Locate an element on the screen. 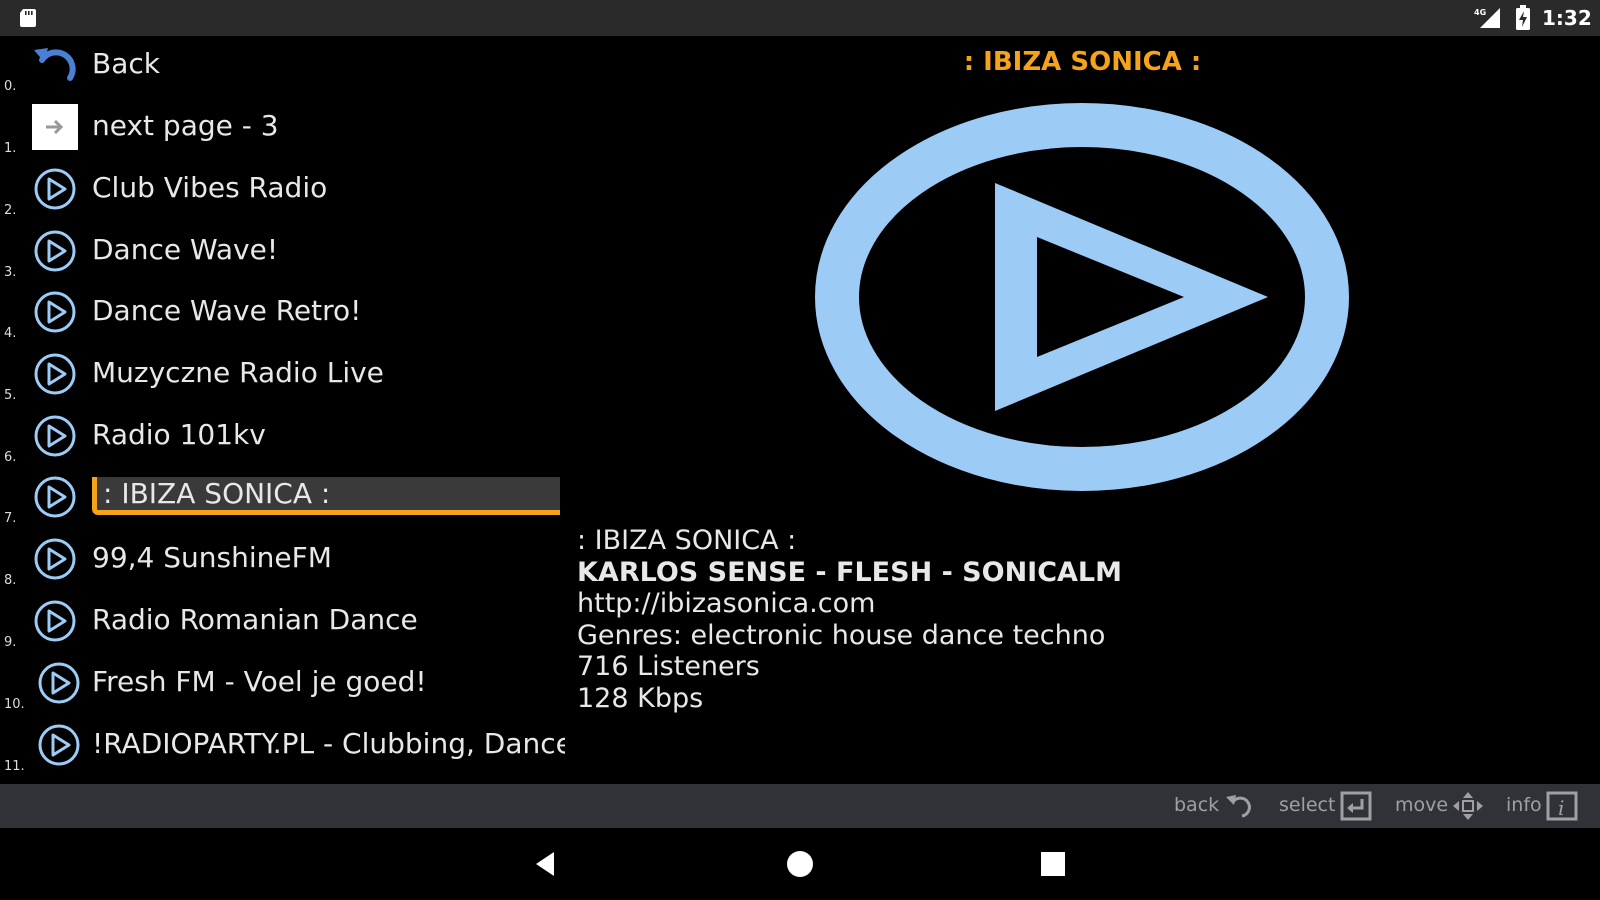 The height and width of the screenshot is (900, 1600). navigation-bar is located at coordinates (800, 864).